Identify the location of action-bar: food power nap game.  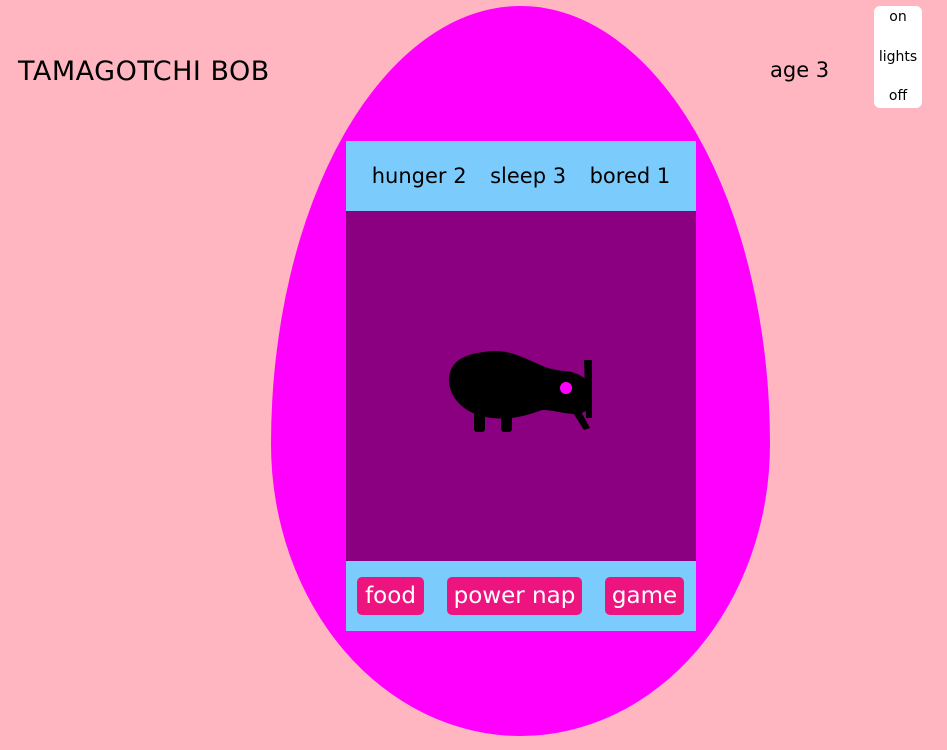
(521, 596).